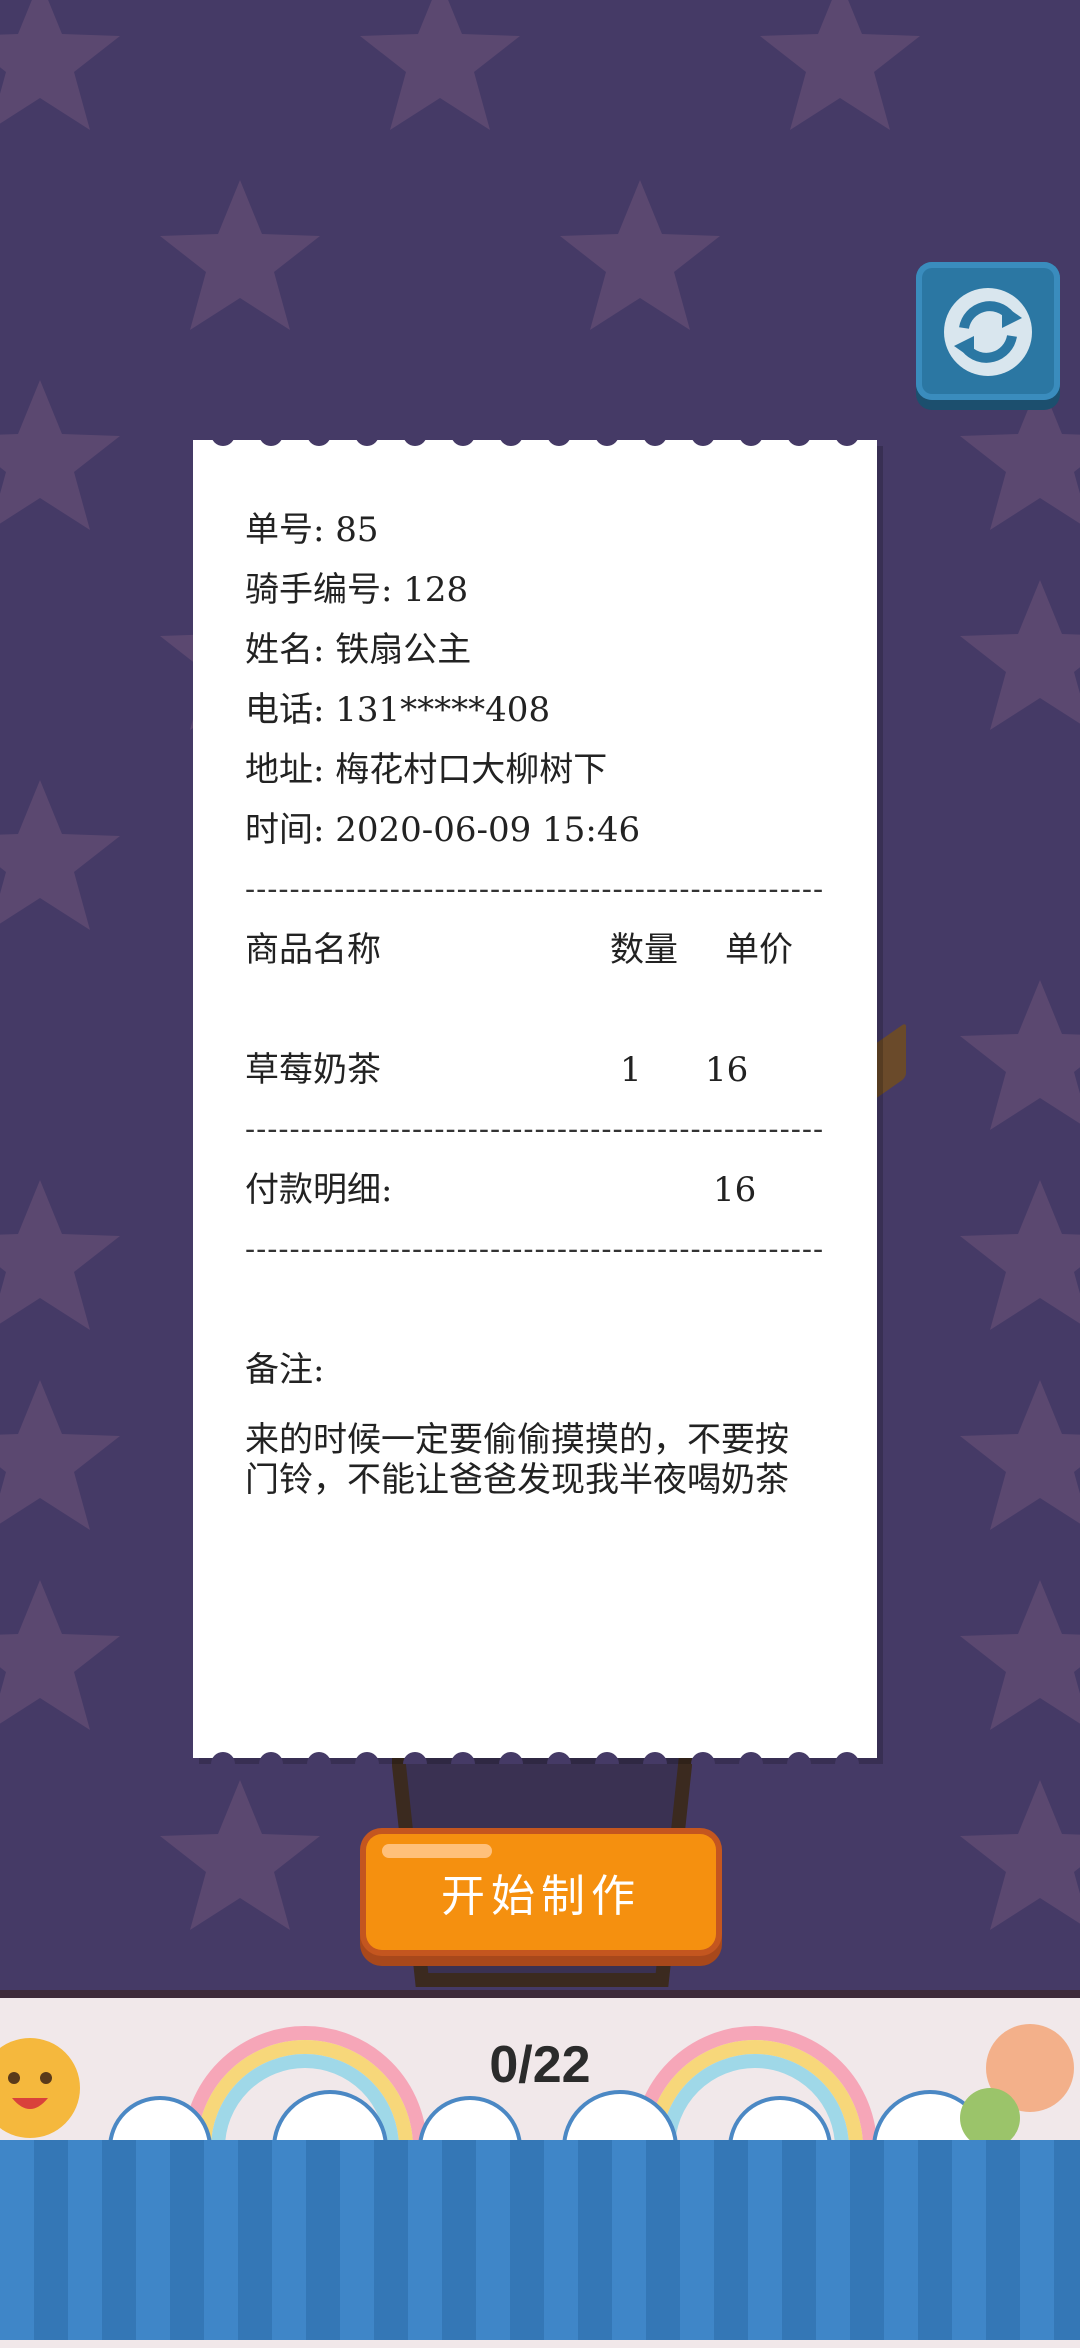 The height and width of the screenshot is (2348, 1080). What do you see at coordinates (285, 710) in the screenshot?
I see `phone-label: 电话:` at bounding box center [285, 710].